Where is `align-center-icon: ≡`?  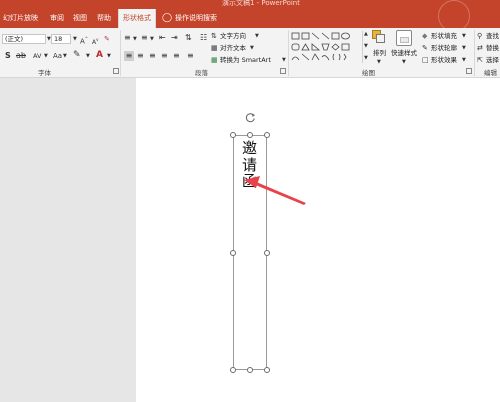 align-center-icon: ≡ is located at coordinates (140, 56).